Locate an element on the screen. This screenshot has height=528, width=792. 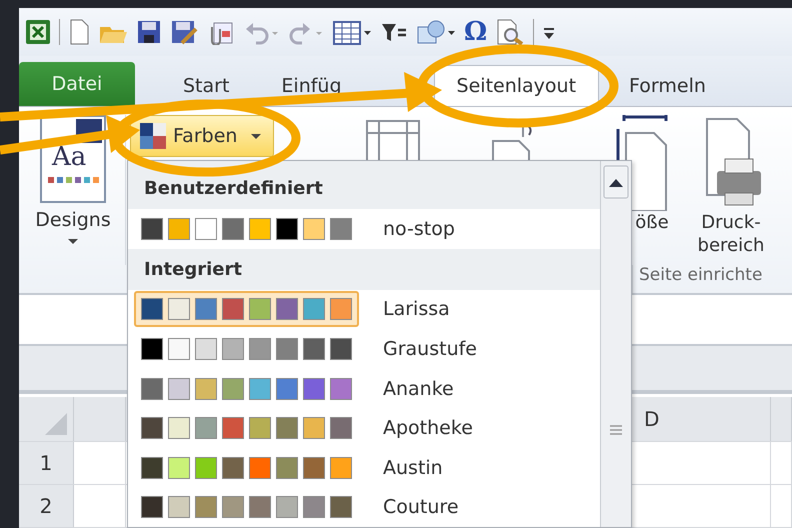
section-heading: Integriert is located at coordinates (364, 269).